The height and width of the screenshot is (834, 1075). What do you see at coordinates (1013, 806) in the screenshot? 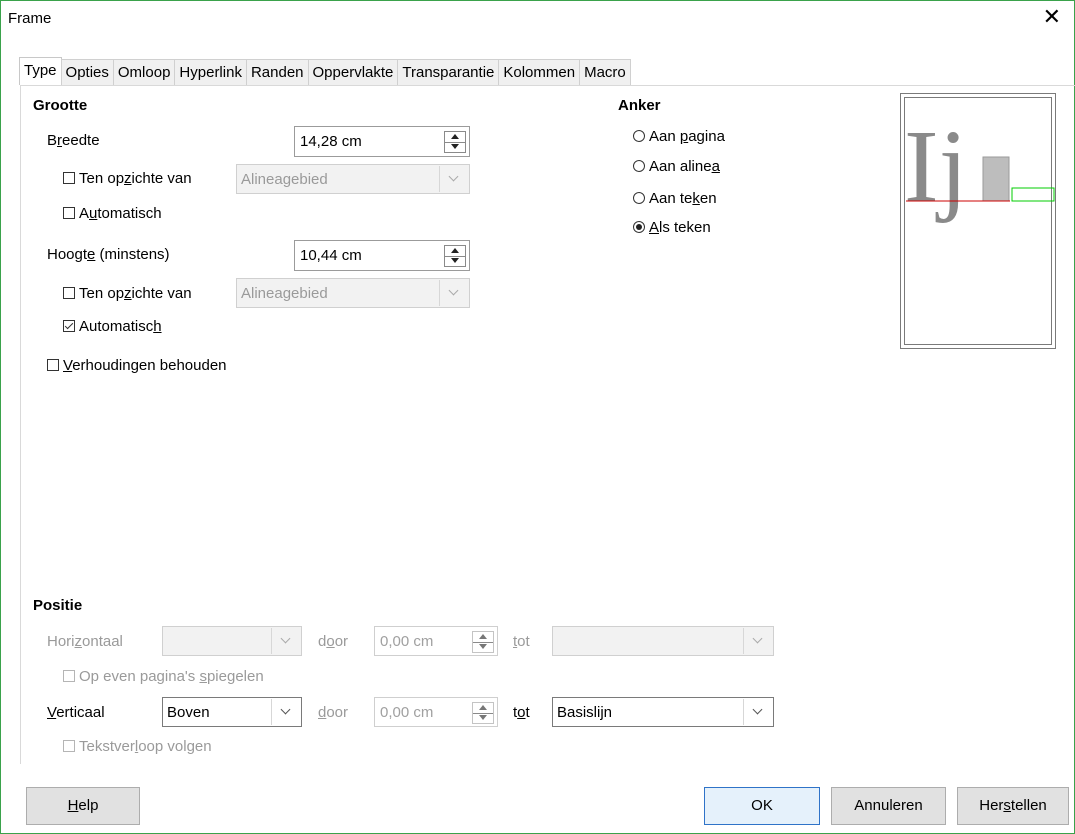
I see `reset-button: Herstellen` at bounding box center [1013, 806].